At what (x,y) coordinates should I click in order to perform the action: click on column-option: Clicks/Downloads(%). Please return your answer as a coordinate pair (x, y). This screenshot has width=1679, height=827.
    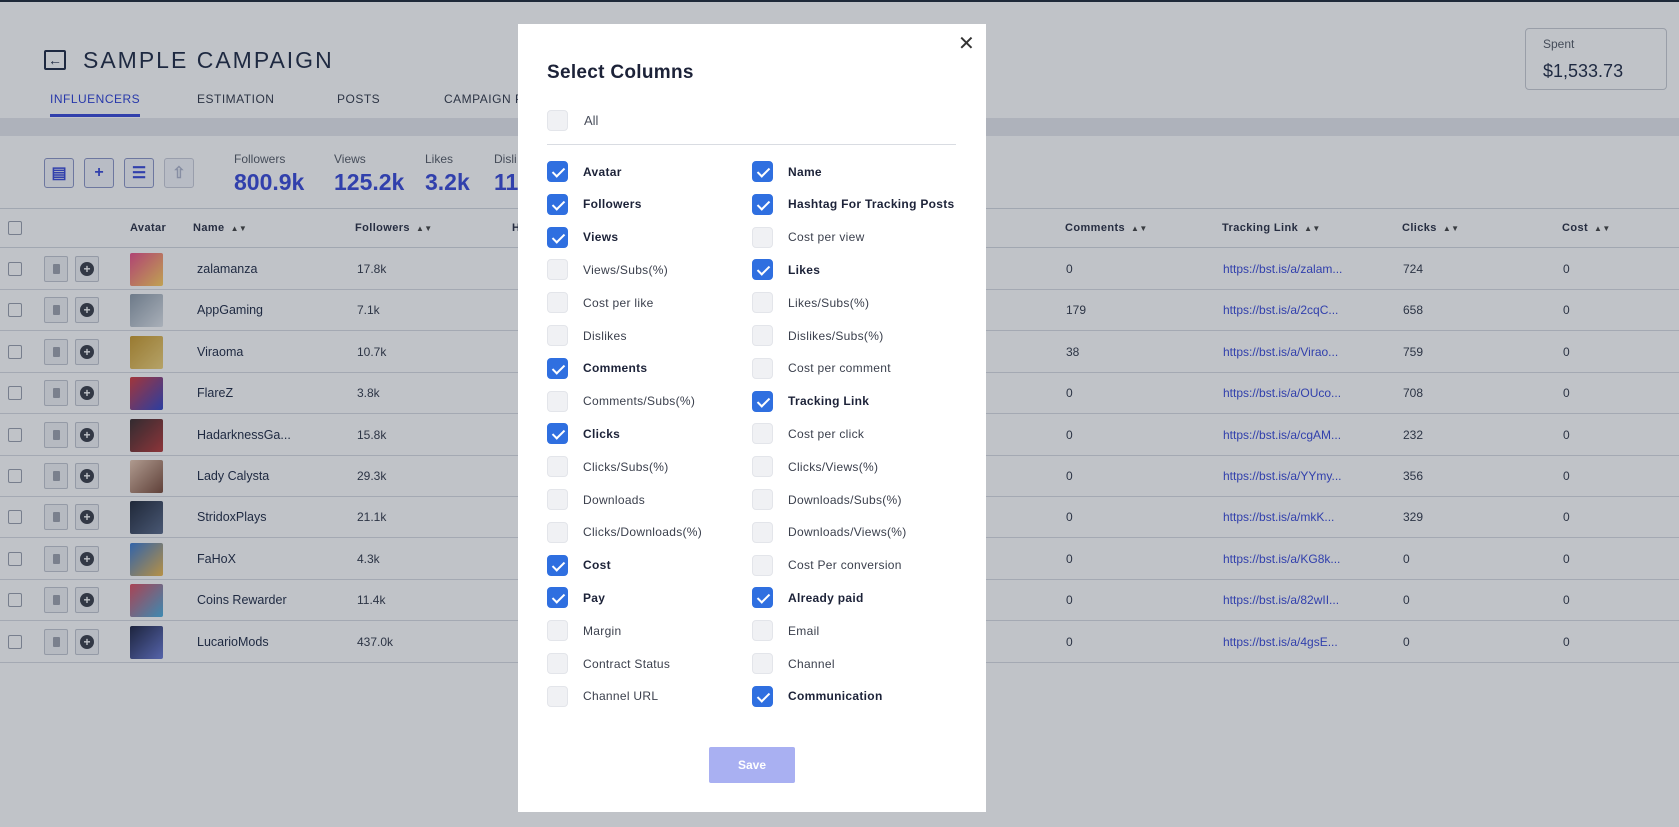
    Looking at the image, I should click on (624, 532).